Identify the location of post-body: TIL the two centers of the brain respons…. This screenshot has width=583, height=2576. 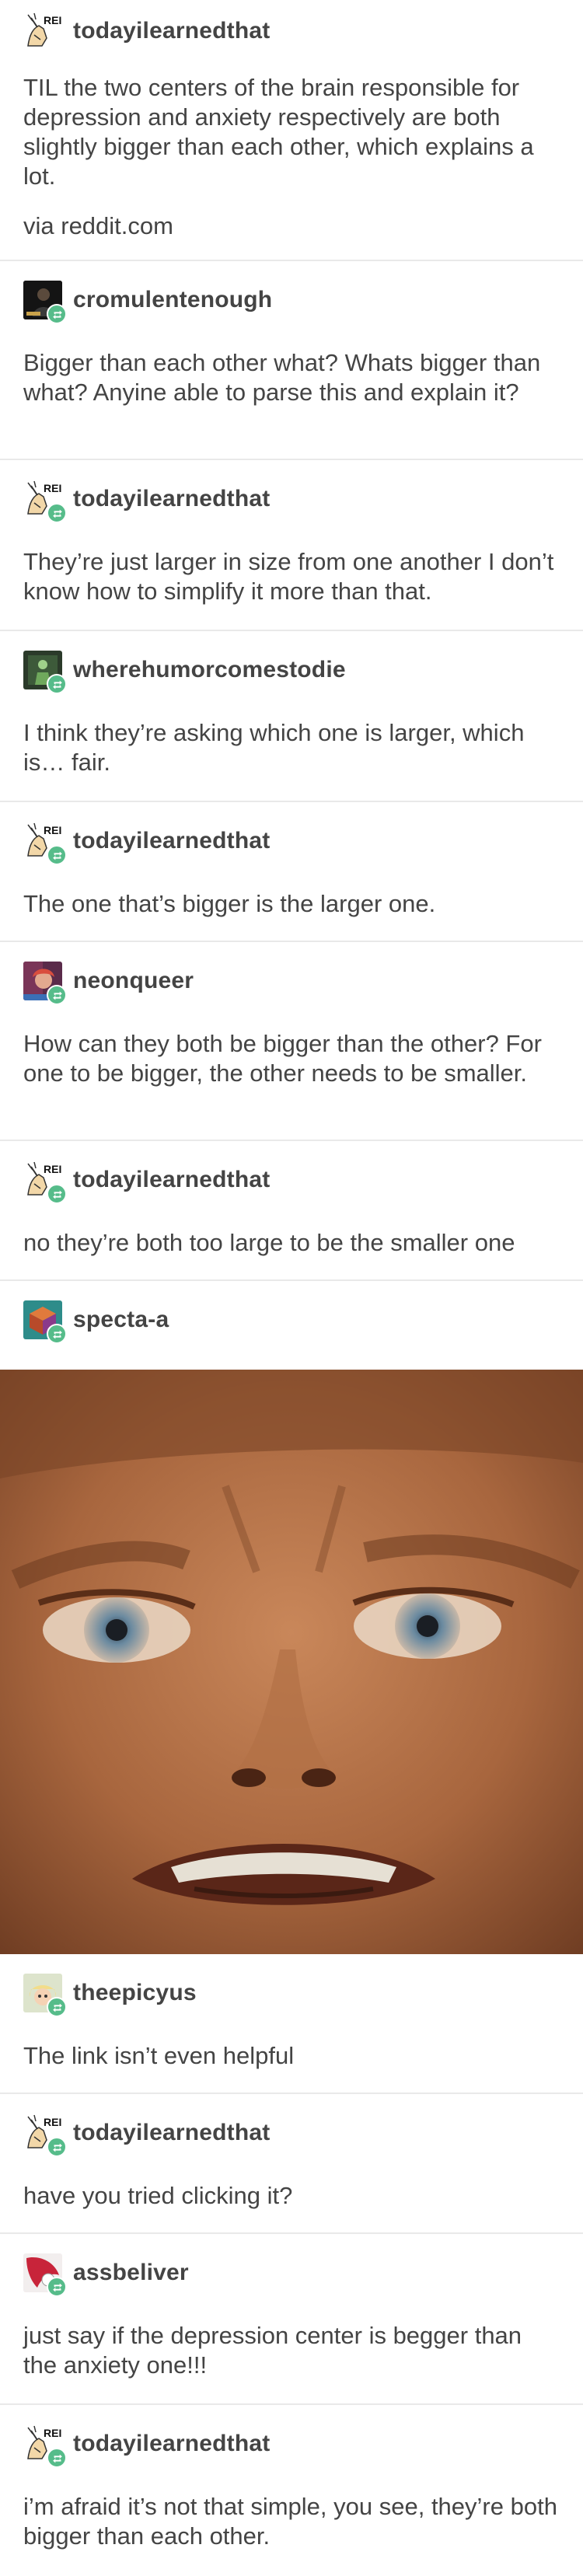
(291, 162).